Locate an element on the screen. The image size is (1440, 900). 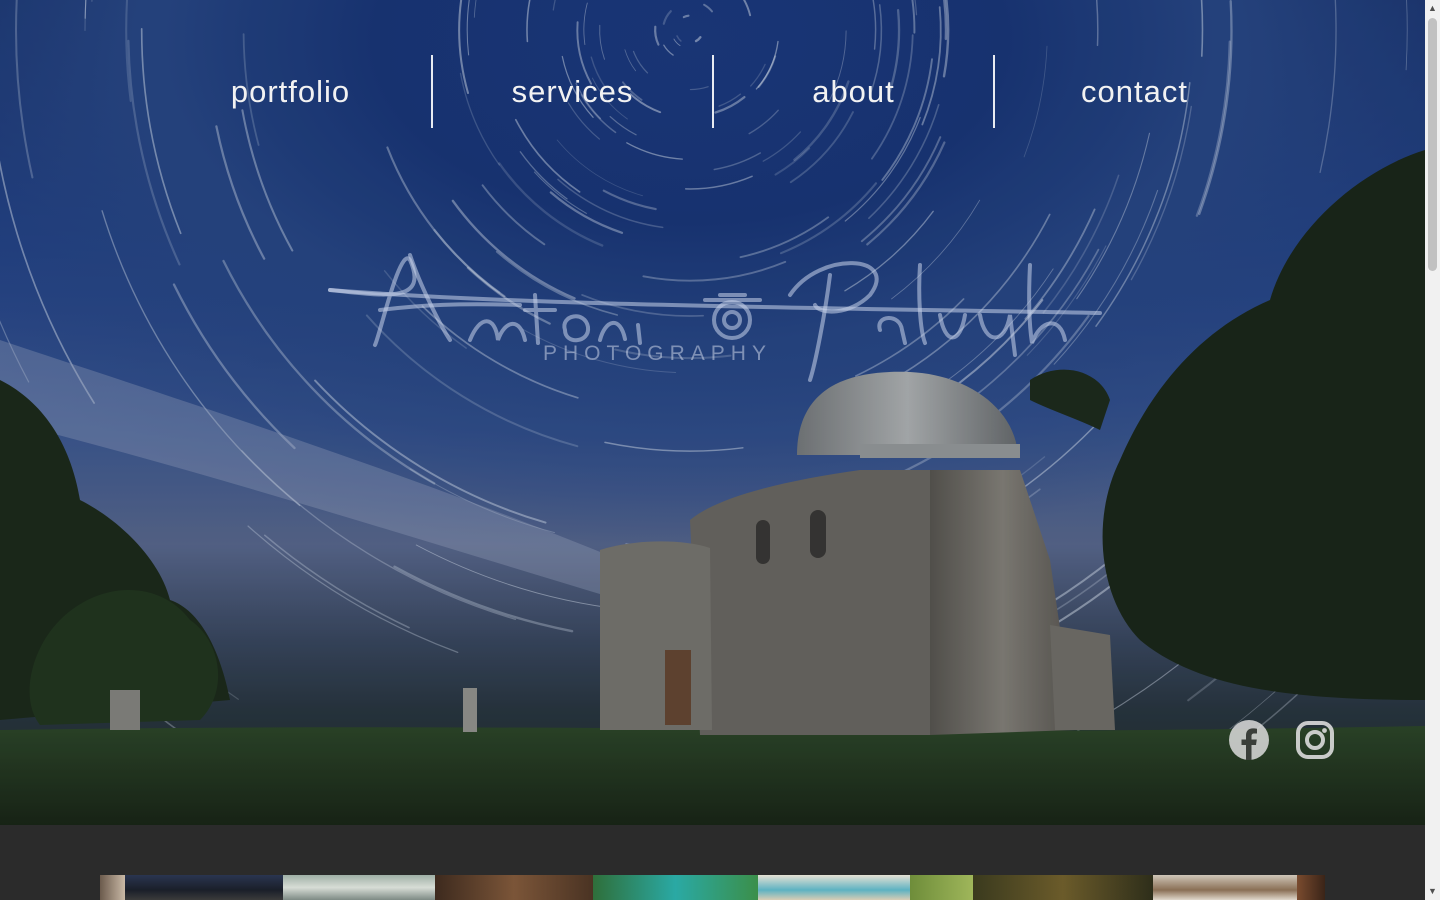
nav-contact-link: contact is located at coordinates (1133, 91).